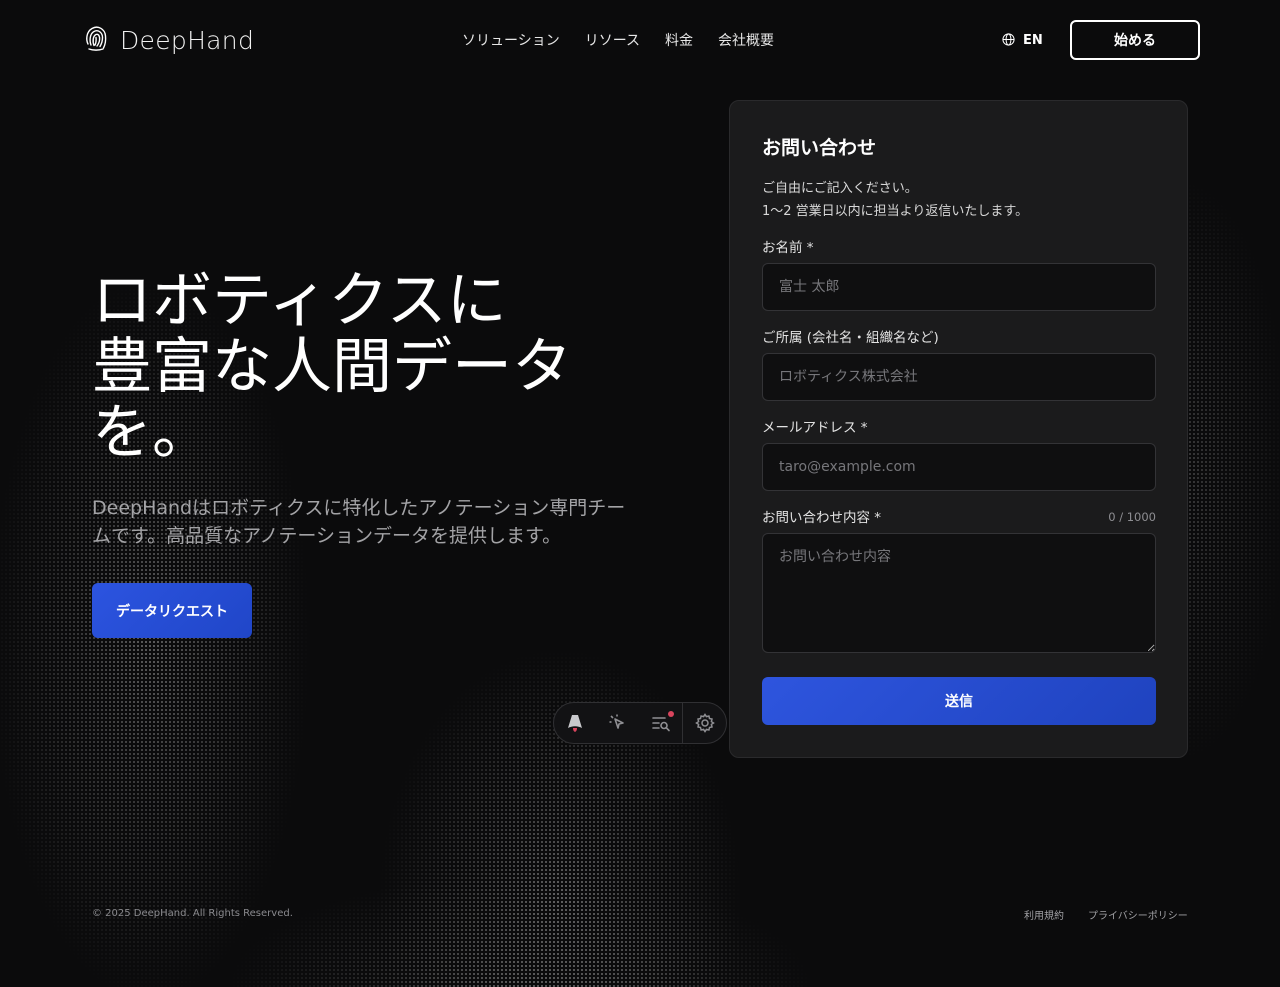 The height and width of the screenshot is (987, 1280). Describe the element at coordinates (959, 701) in the screenshot. I see `submit-button: 送信` at that location.